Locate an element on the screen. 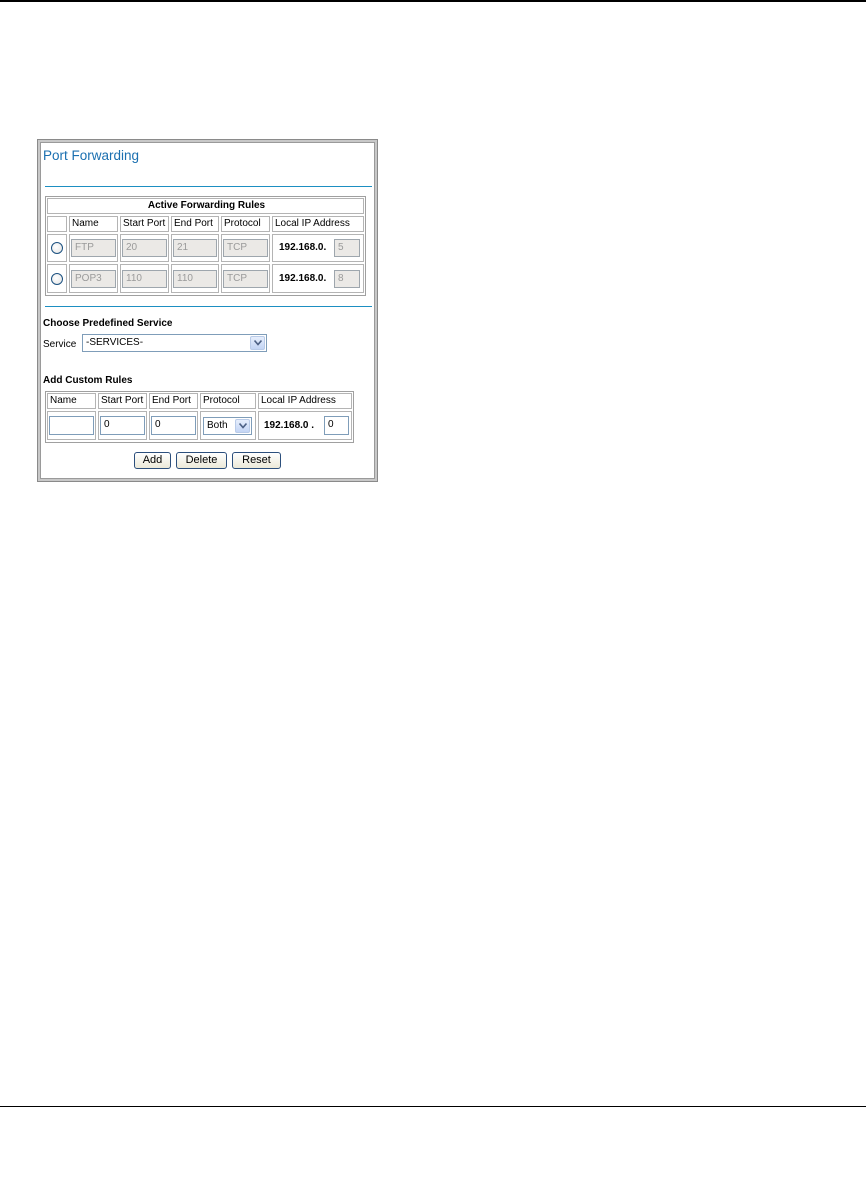  custom-col-end-port: End Port is located at coordinates (173, 401).